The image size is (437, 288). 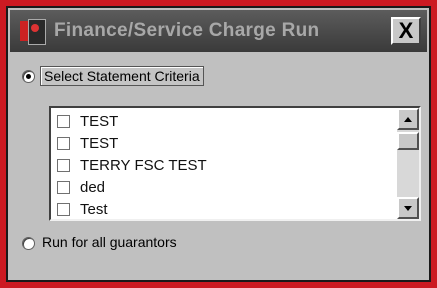 I want to click on all-guarantors-radio, so click(x=28, y=243).